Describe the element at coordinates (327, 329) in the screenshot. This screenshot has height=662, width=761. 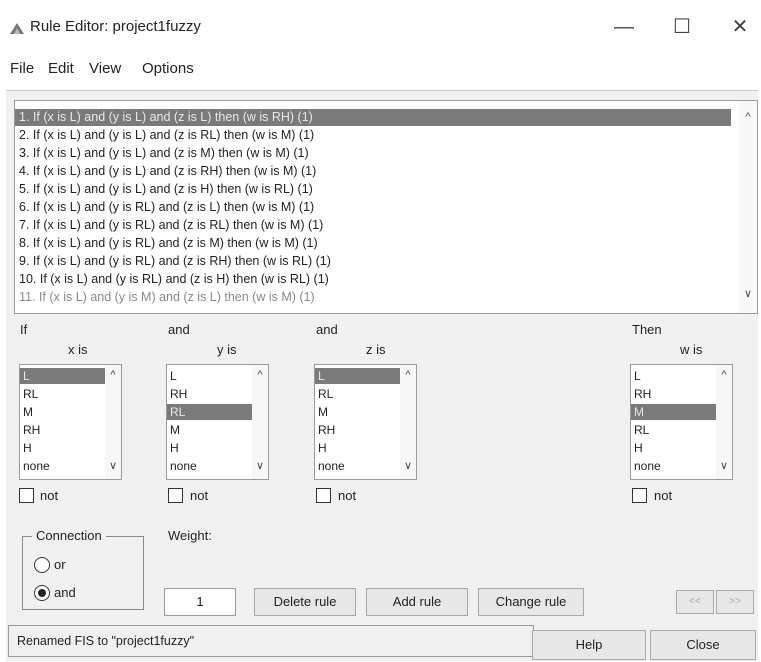
I see `and-label-z: and` at that location.